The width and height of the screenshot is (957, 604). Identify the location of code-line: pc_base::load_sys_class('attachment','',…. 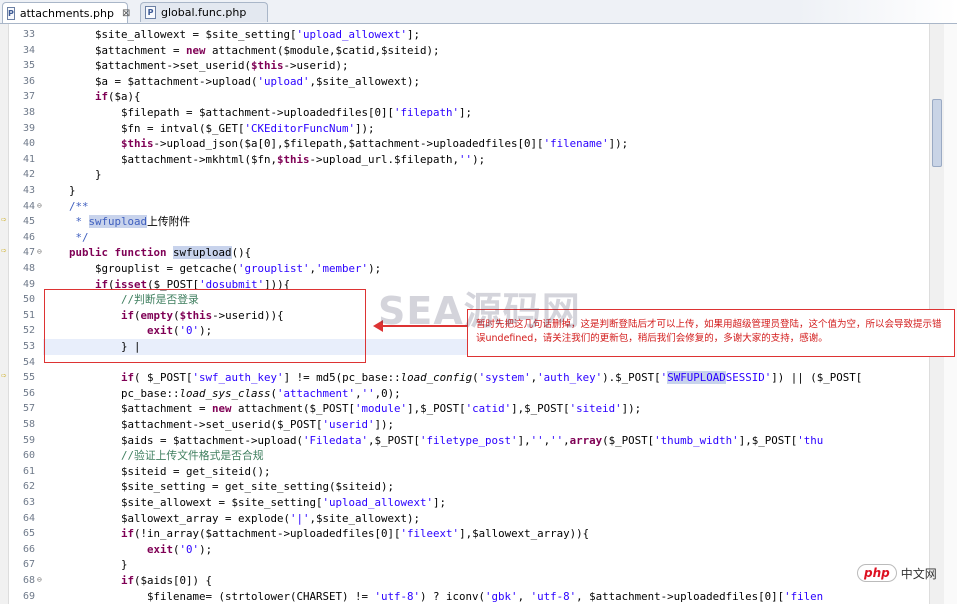
(486, 394).